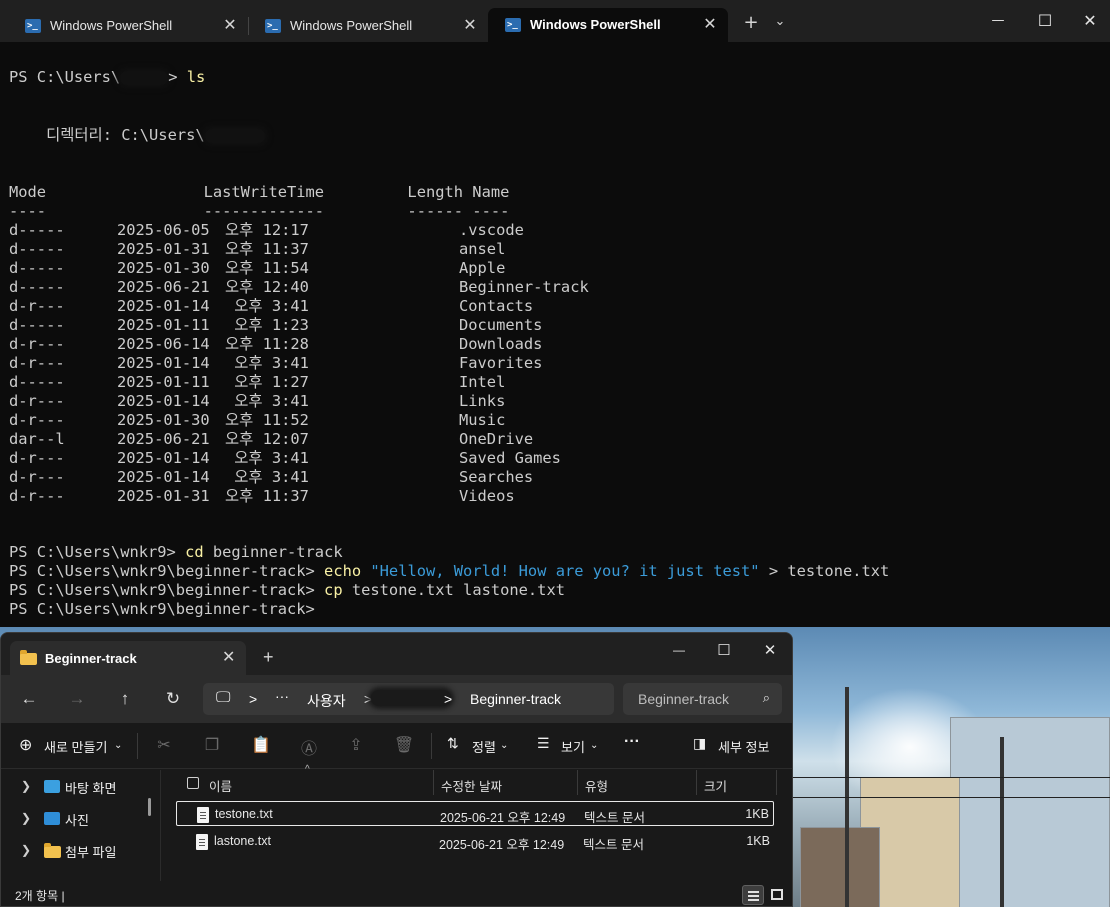  Describe the element at coordinates (408, 699) in the screenshot. I see `address-bar: 🖵 > ··· 사용자 > > Beginner-track` at that location.